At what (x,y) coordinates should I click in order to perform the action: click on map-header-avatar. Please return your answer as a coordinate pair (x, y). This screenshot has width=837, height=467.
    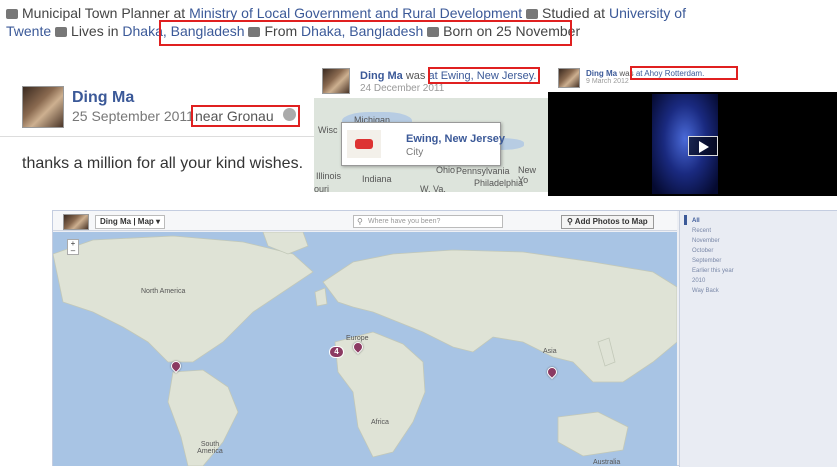
    Looking at the image, I should click on (76, 222).